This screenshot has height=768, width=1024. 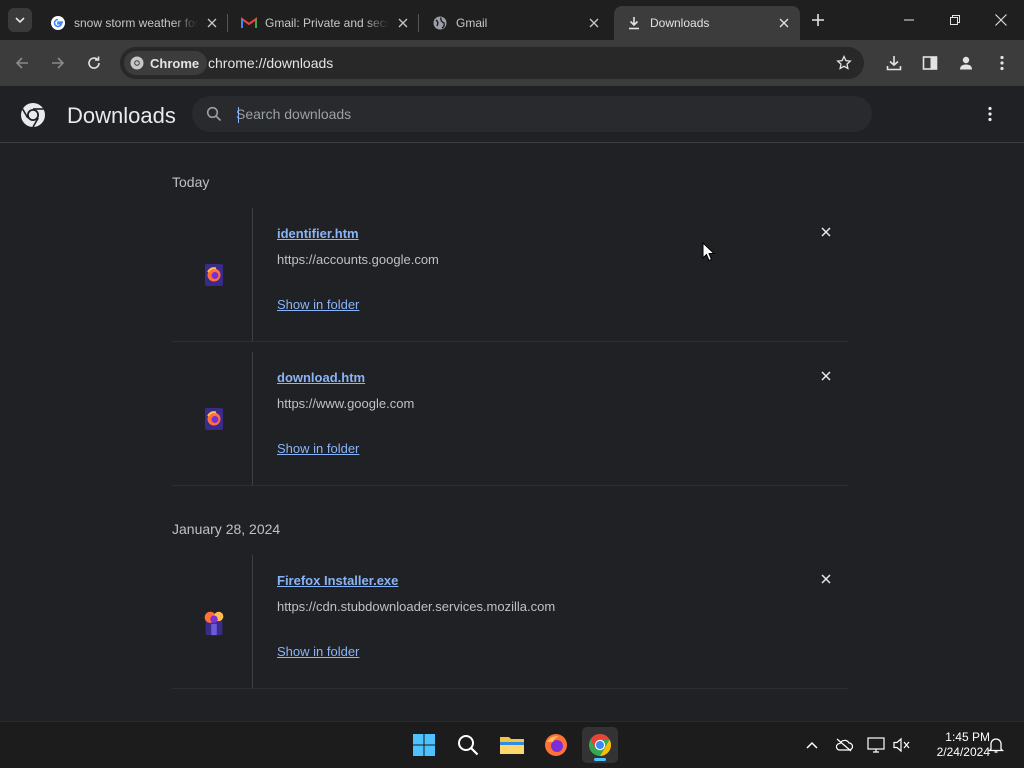 I want to click on tab-downloads: Downloads, so click(x=707, y=23).